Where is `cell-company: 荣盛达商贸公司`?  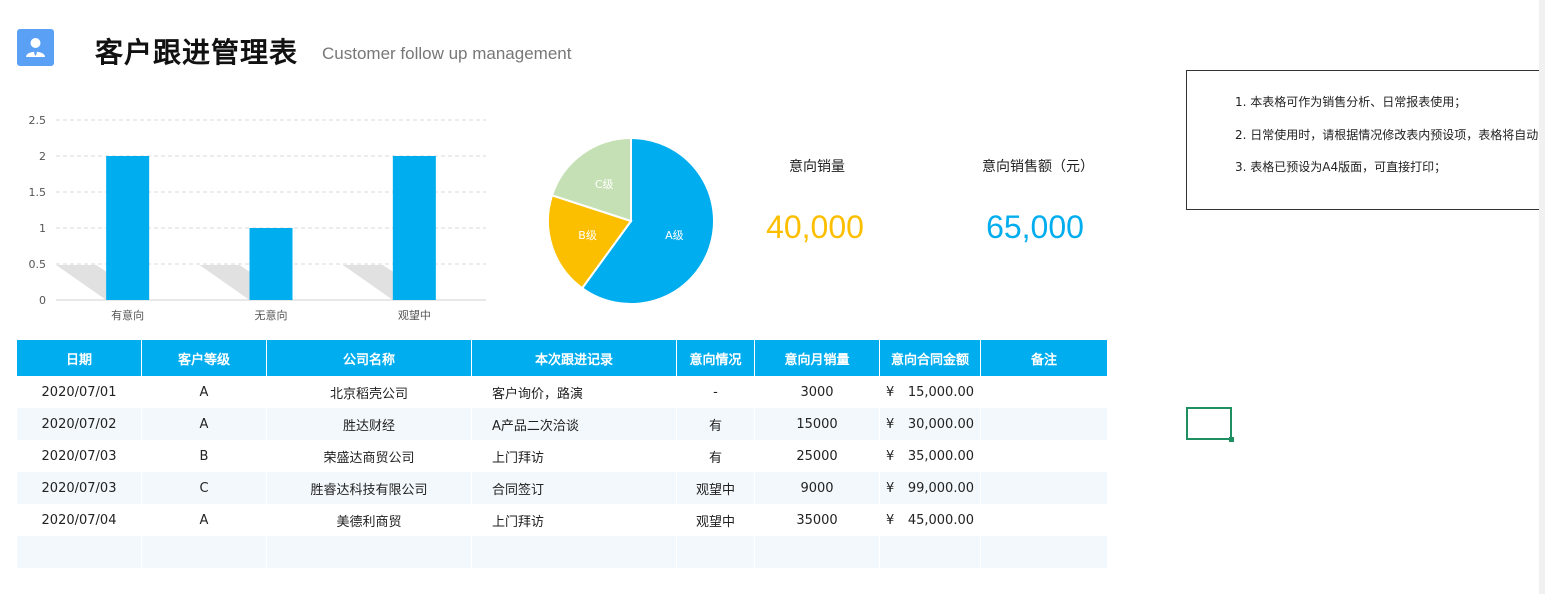
cell-company: 荣盛达商贸公司 is located at coordinates (369, 456).